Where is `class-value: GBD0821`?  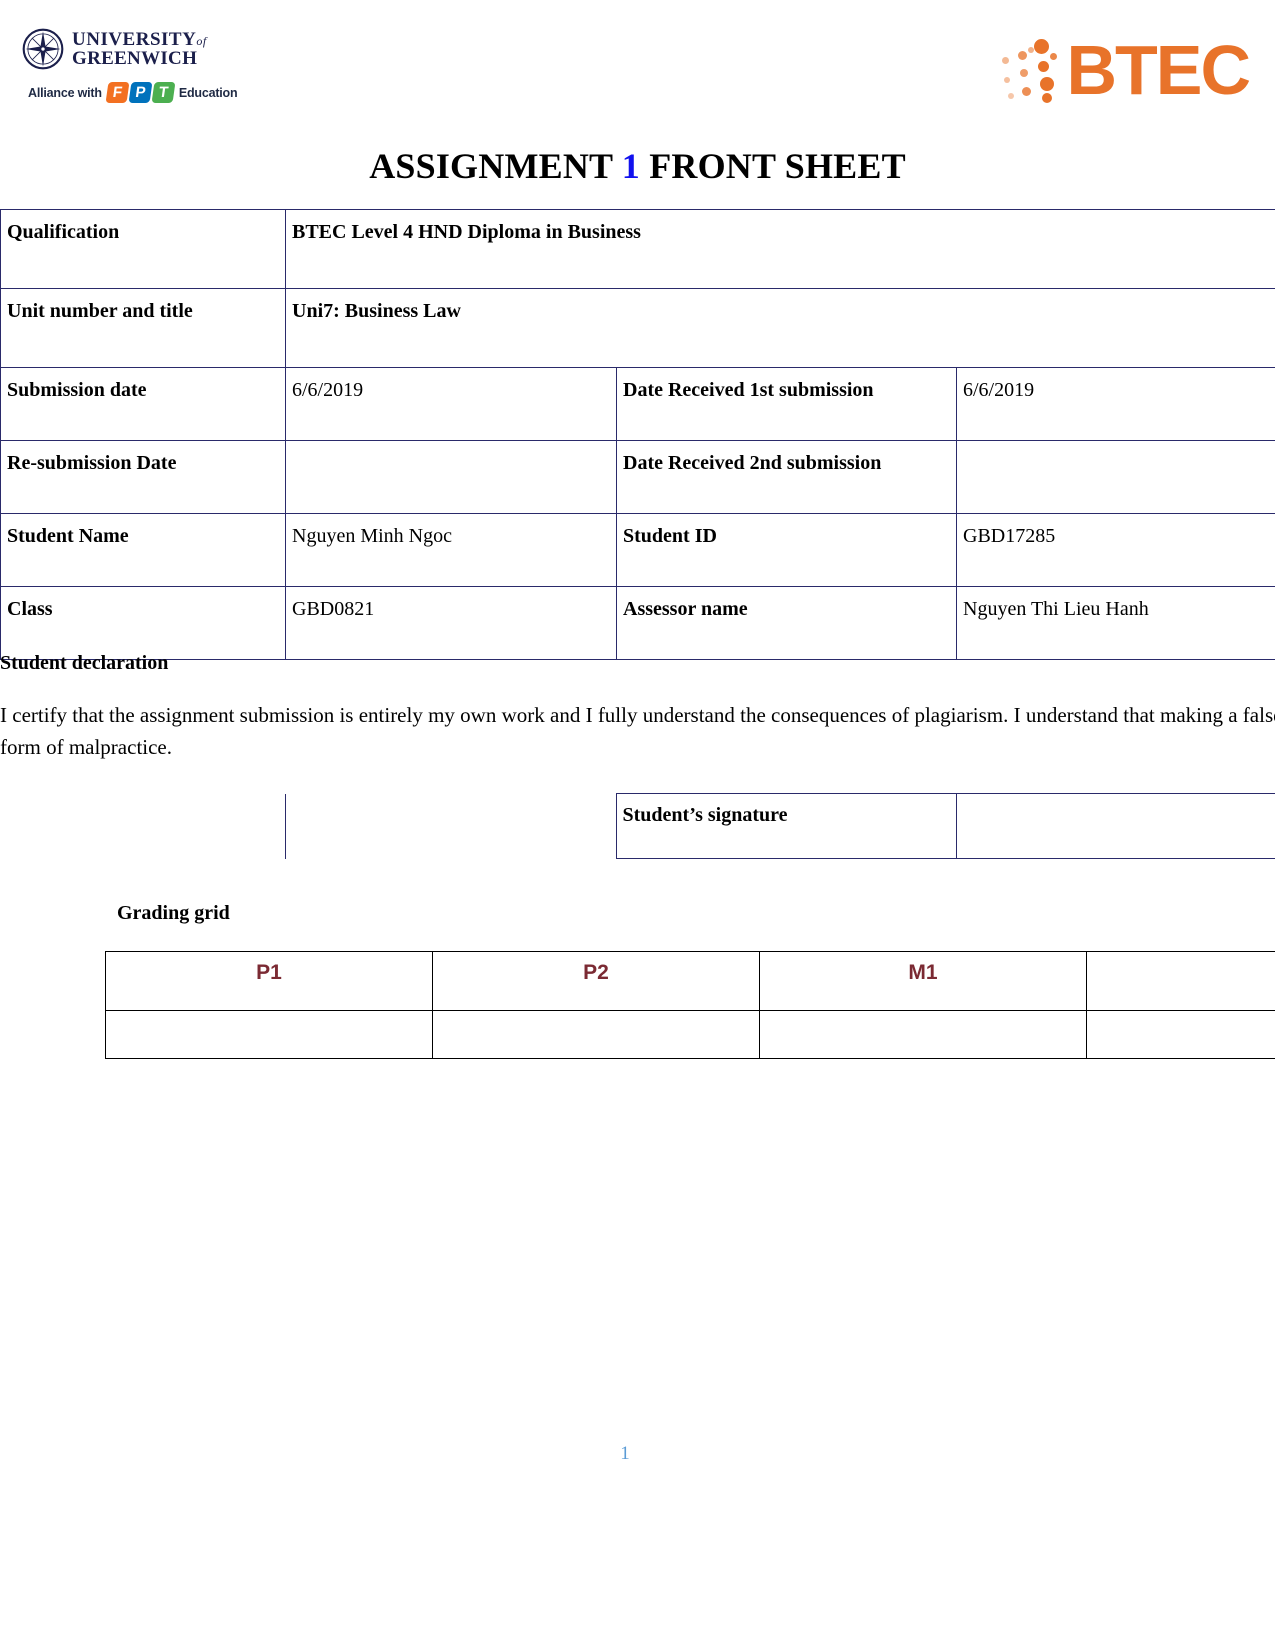 class-value: GBD0821 is located at coordinates (451, 623).